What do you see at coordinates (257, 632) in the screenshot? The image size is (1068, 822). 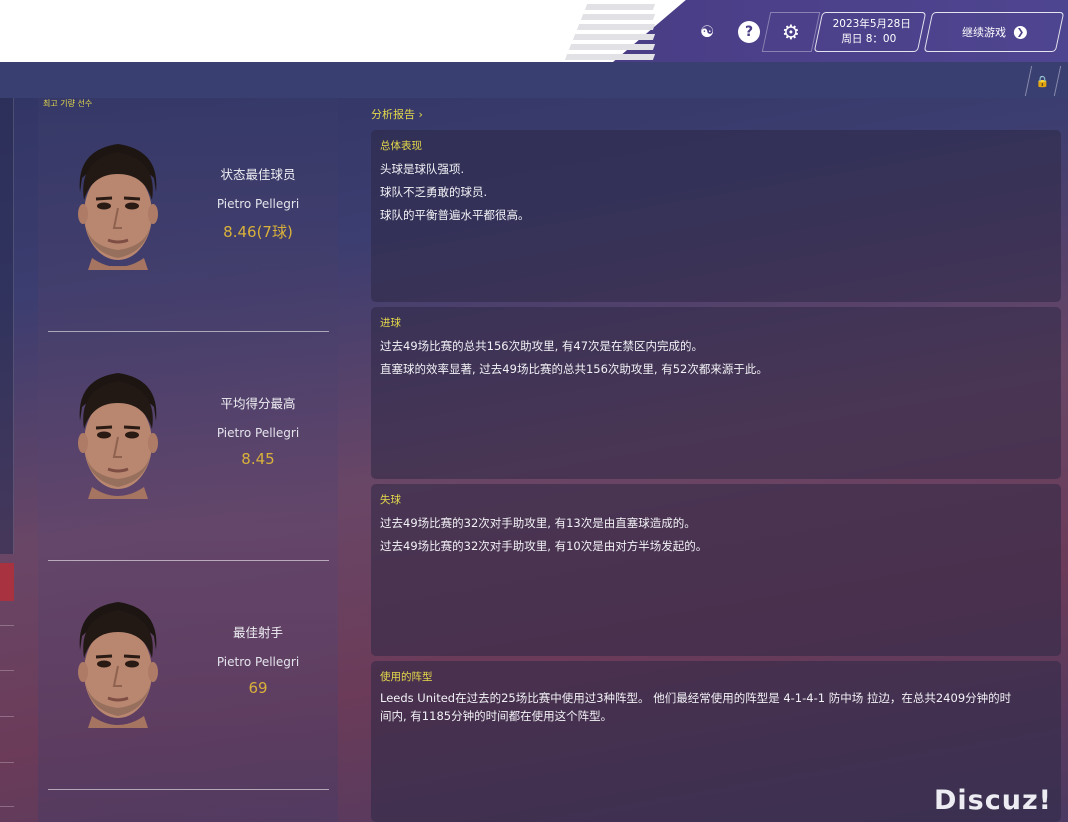 I see `card-title: 最佳射手` at bounding box center [257, 632].